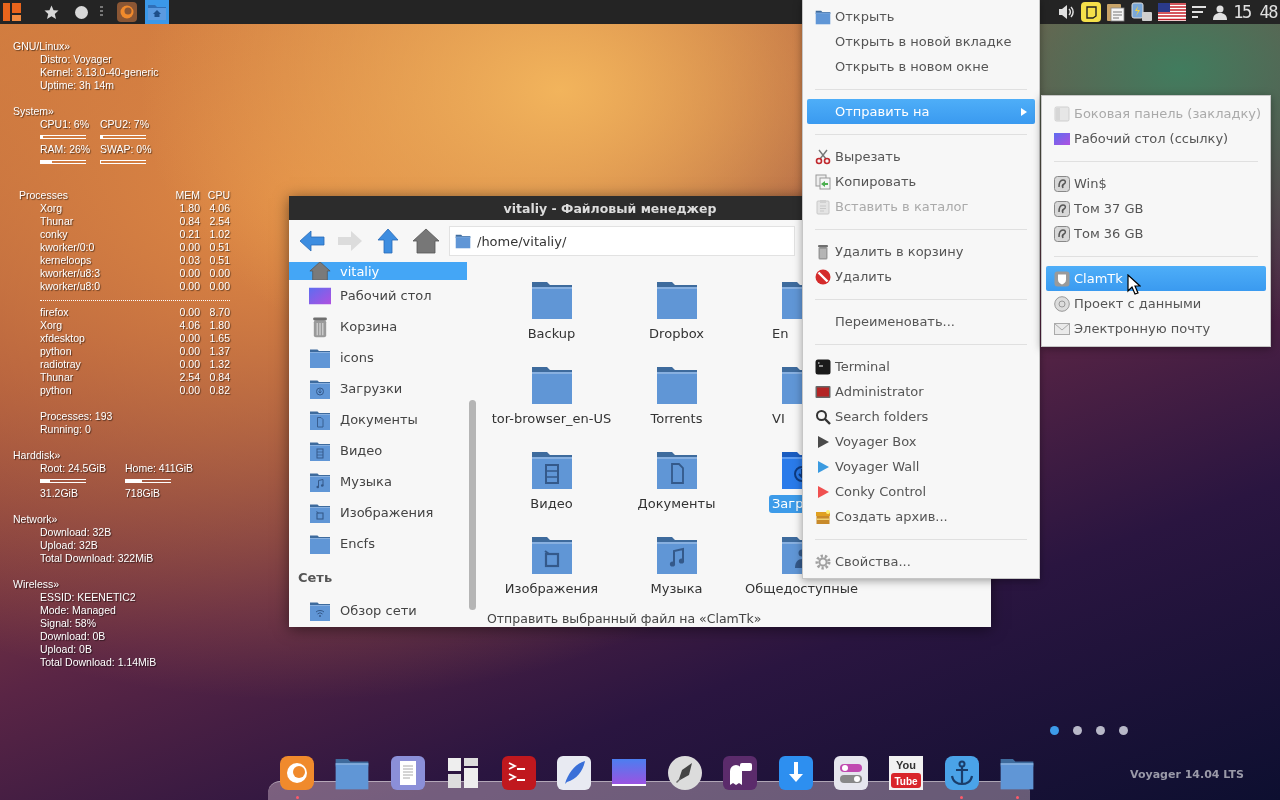  What do you see at coordinates (1187, 774) in the screenshot?
I see `version-label: Voyager 14.04 LTS` at bounding box center [1187, 774].